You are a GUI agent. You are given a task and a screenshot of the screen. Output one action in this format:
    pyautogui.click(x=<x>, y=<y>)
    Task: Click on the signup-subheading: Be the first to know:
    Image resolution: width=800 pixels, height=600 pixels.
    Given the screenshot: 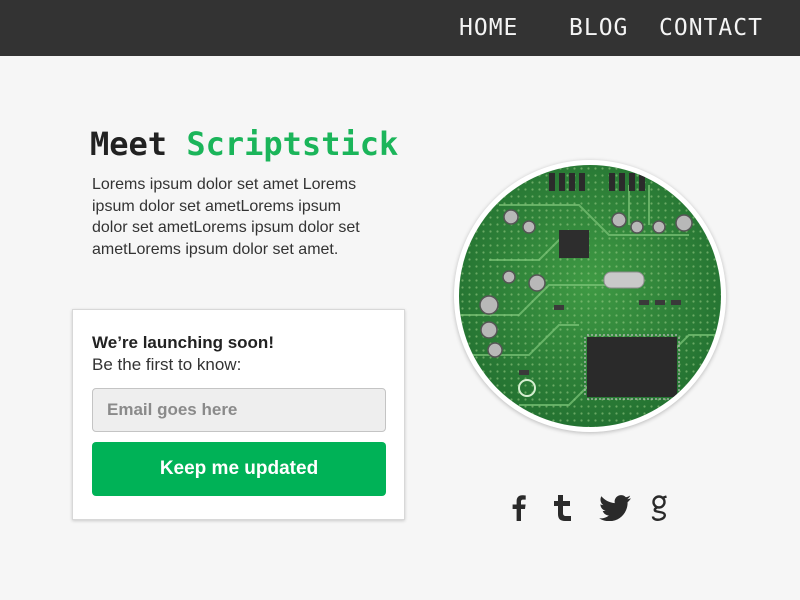 What is the action you would take?
    pyautogui.click(x=167, y=364)
    